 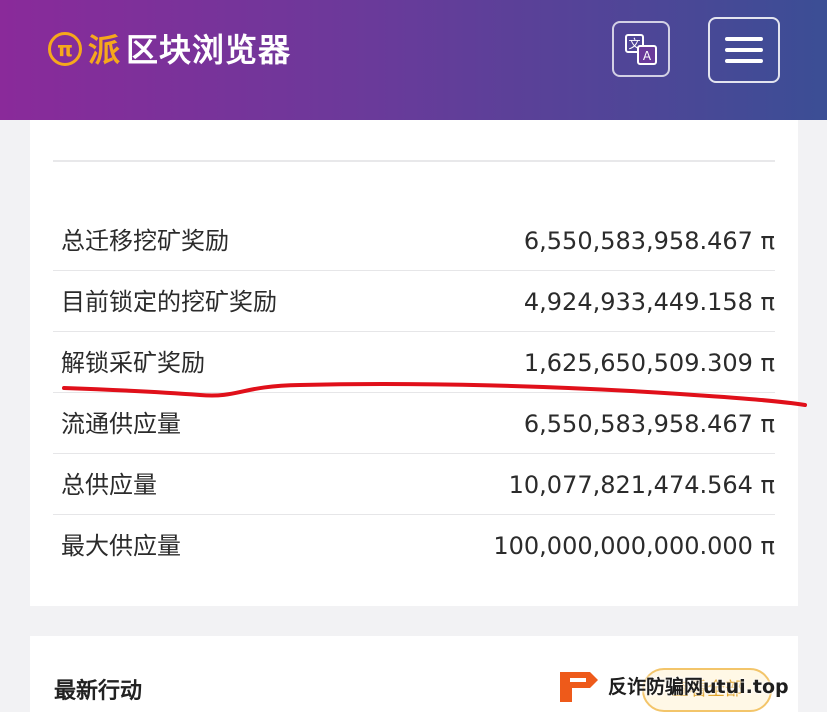 What do you see at coordinates (208, 50) in the screenshot?
I see `brand-title: 区块浏览器` at bounding box center [208, 50].